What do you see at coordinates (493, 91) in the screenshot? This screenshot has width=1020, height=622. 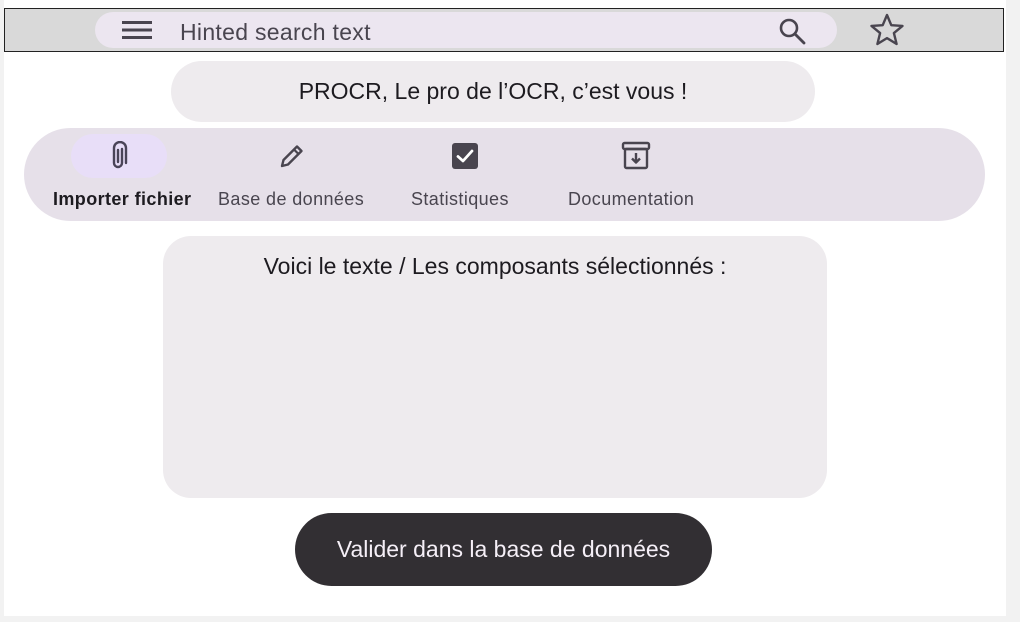 I see `app-title: PROCR, Le pro de l’OCR, c’est vous !` at bounding box center [493, 91].